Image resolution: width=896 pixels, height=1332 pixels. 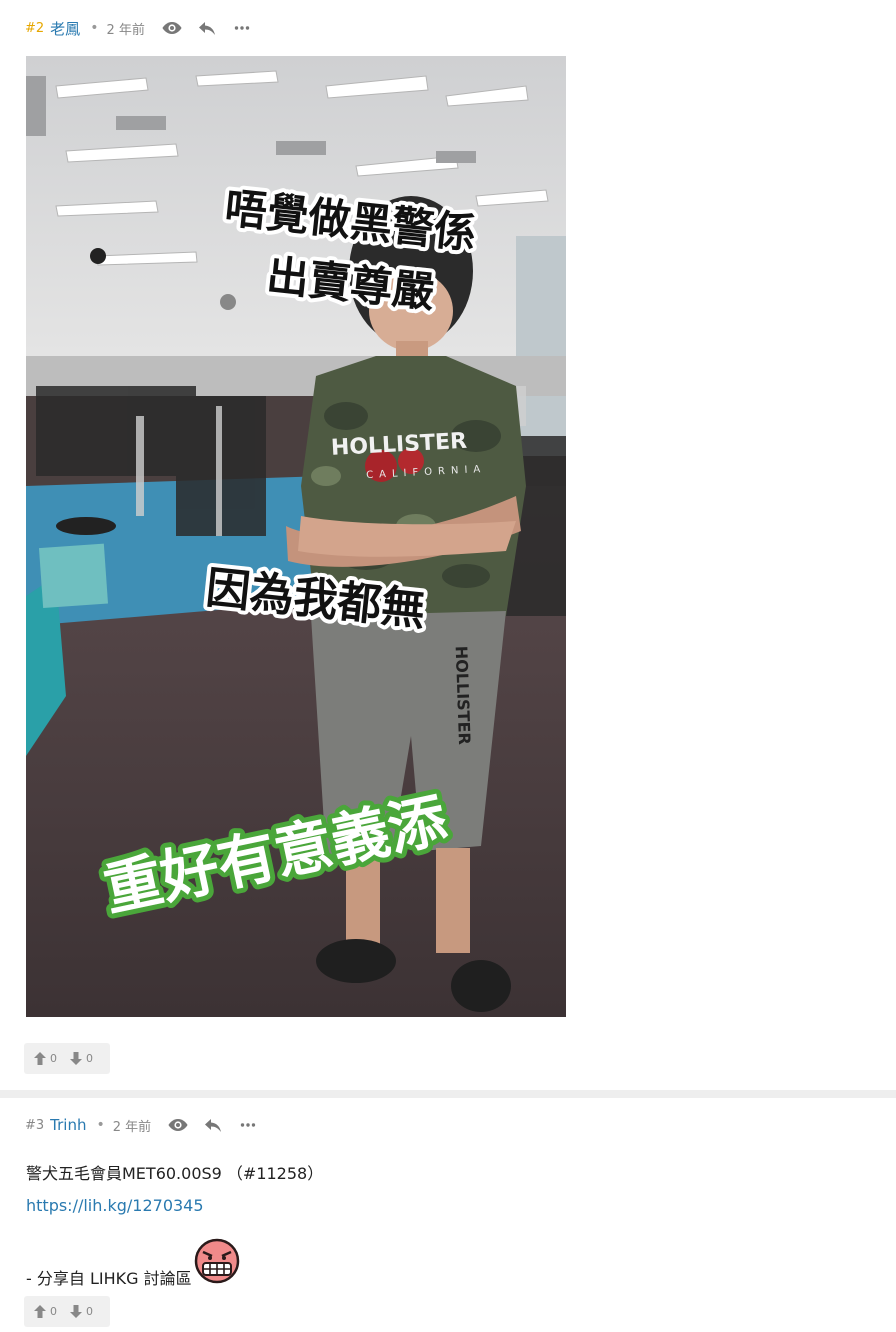 What do you see at coordinates (175, 1173) in the screenshot?
I see `post-text-line: 警犬五毛會員MET60.00S9 （#11258）` at bounding box center [175, 1173].